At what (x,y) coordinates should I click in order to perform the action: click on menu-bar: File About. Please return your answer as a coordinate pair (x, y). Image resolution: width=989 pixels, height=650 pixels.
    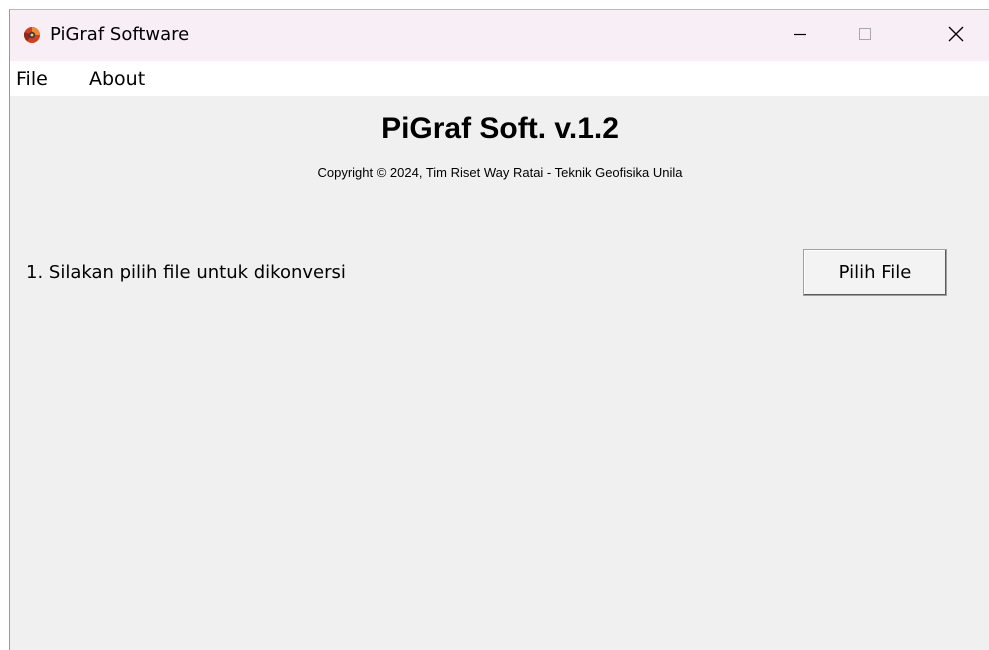
    Looking at the image, I should click on (499, 78).